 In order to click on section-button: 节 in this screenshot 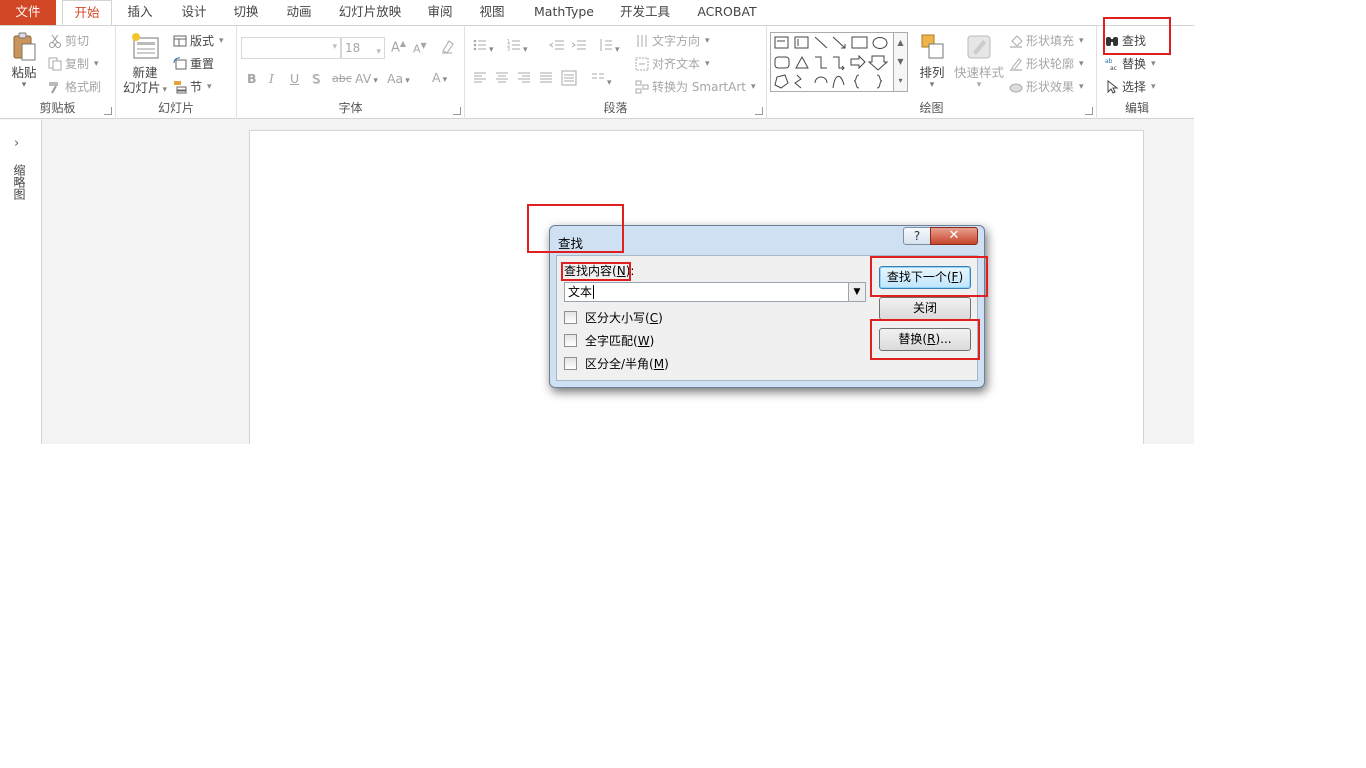, I will do `click(192, 86)`.